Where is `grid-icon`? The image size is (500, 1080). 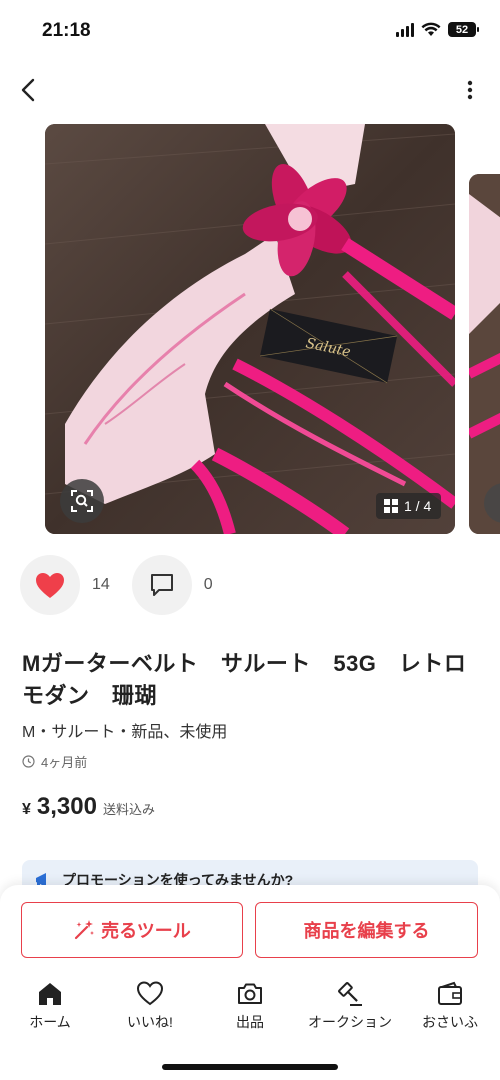
grid-icon is located at coordinates (391, 506).